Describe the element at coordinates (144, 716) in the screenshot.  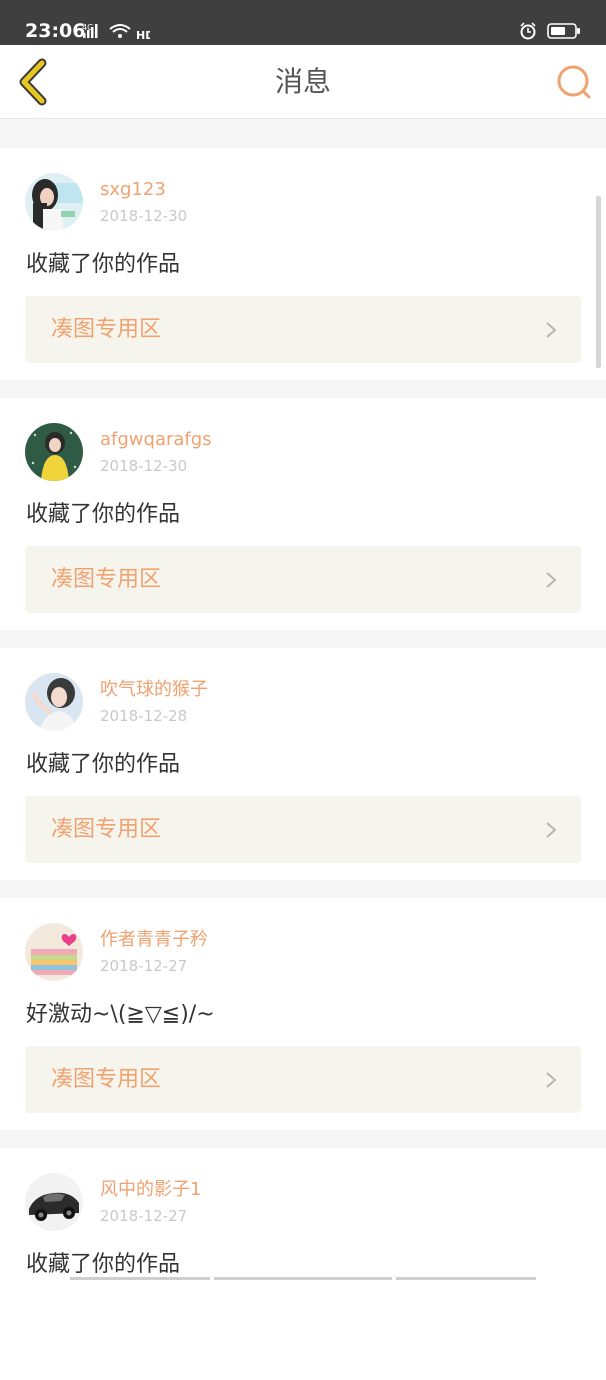
I see `message-date: 2018-12-28` at that location.